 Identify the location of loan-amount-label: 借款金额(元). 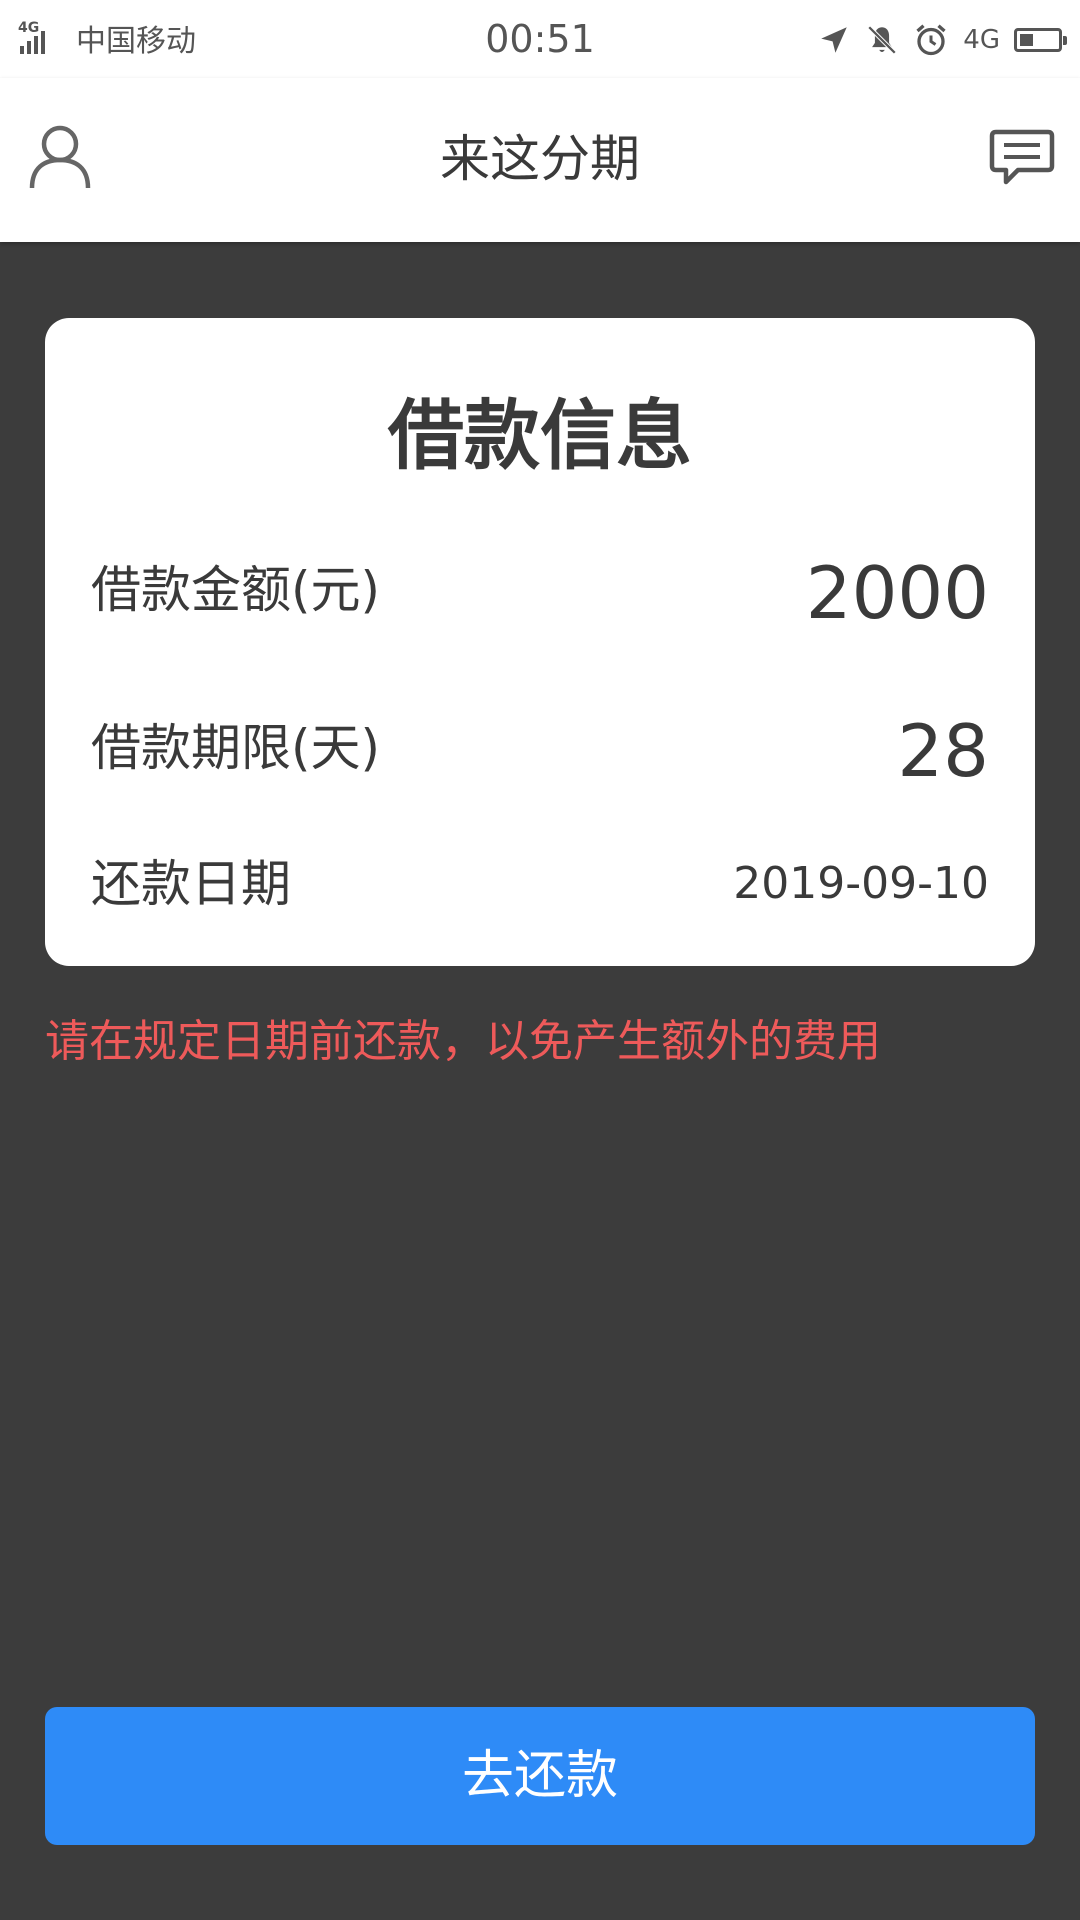
(236, 590).